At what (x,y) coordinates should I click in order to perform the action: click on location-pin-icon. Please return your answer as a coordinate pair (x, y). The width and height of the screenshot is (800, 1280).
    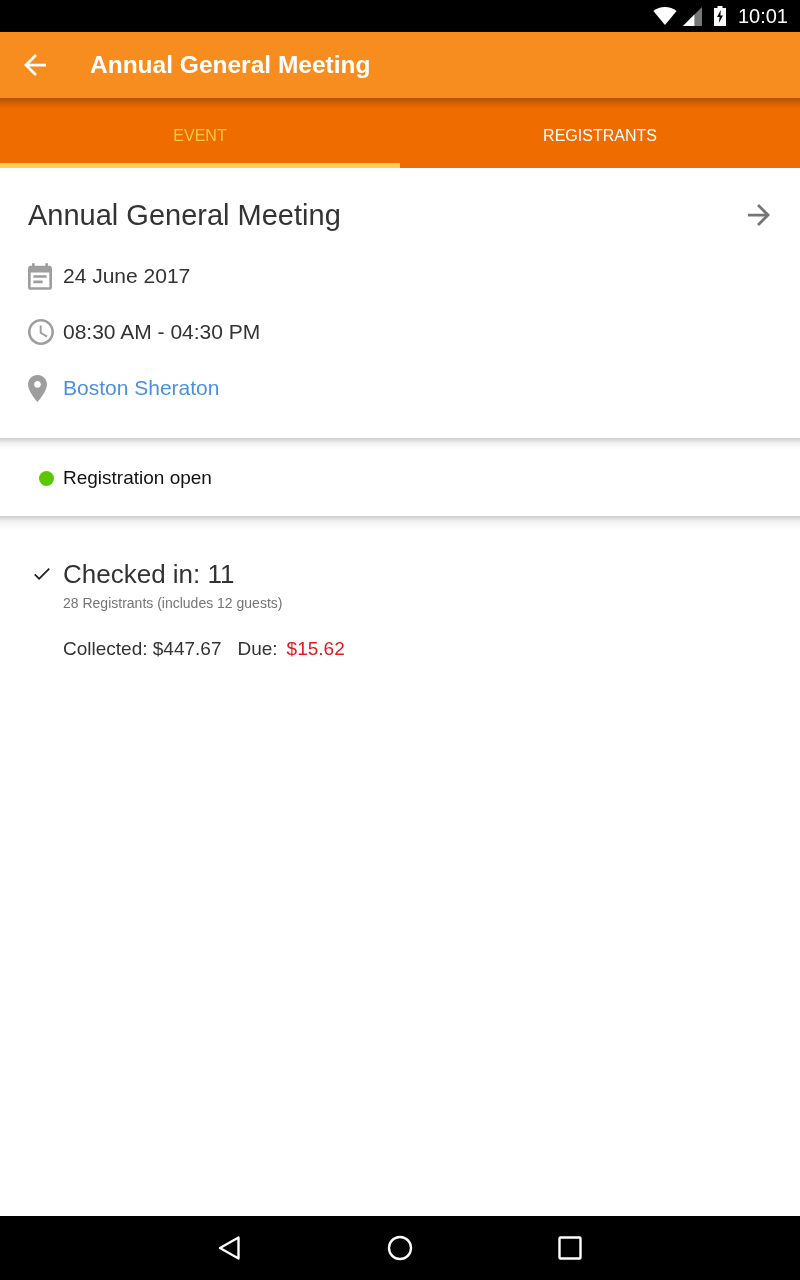
    Looking at the image, I should click on (37, 388).